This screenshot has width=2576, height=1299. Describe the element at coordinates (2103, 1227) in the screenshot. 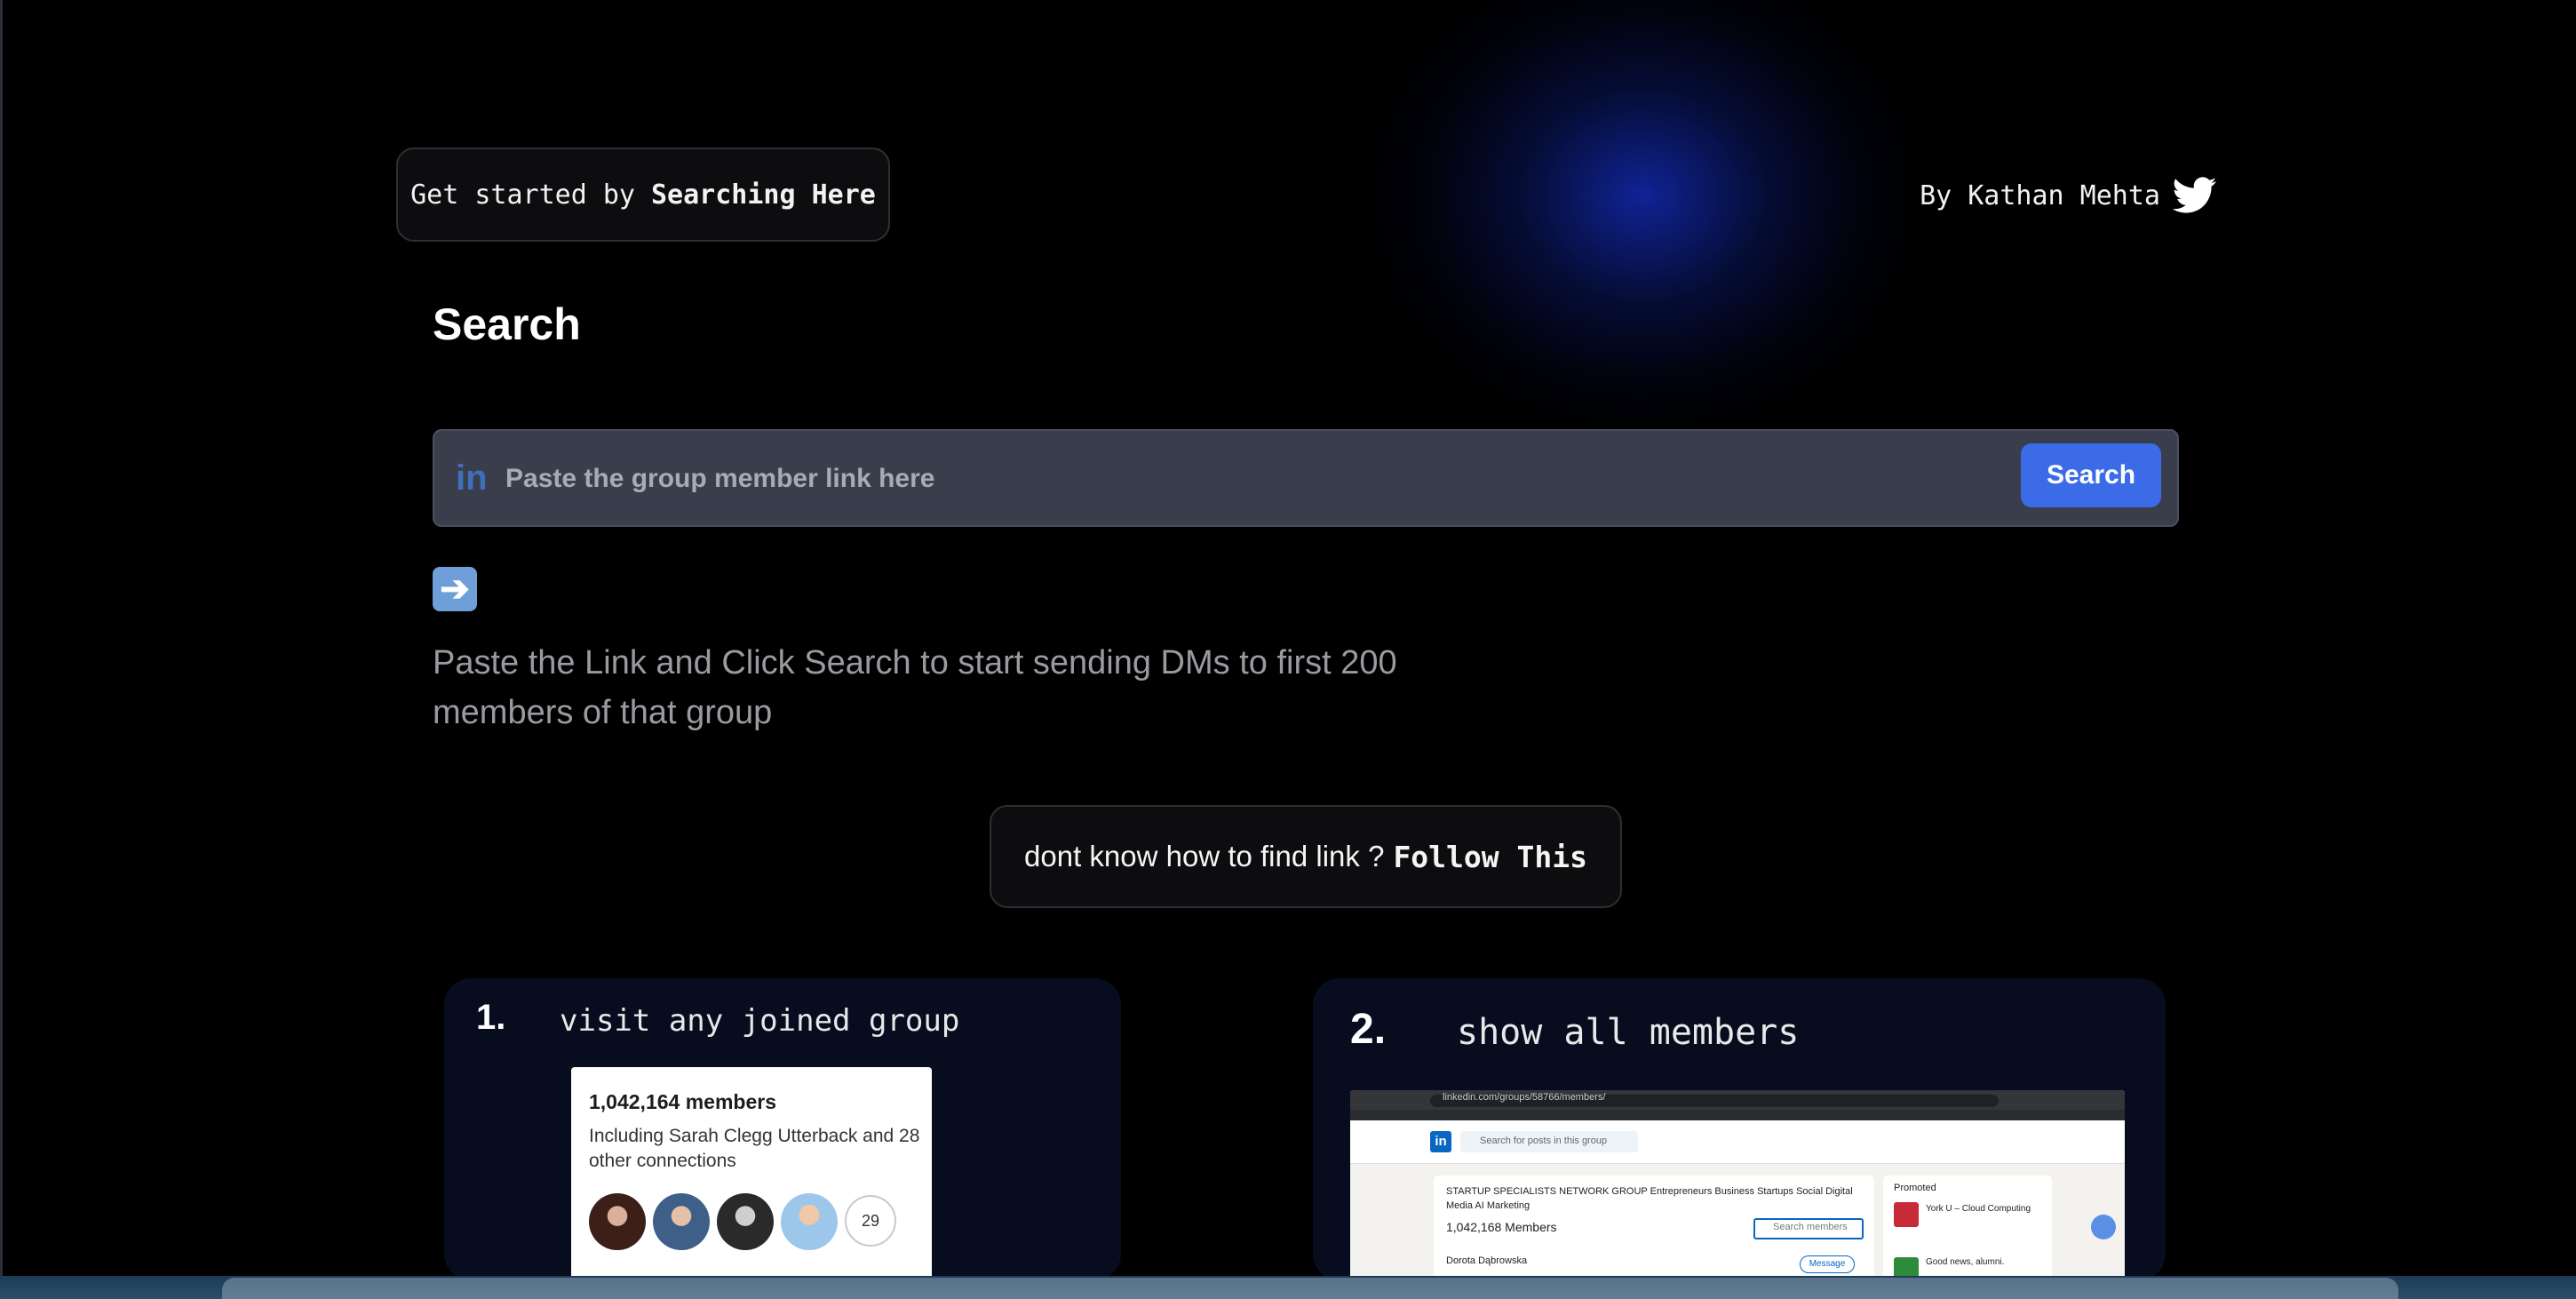

I see `extension-badge-icon` at that location.